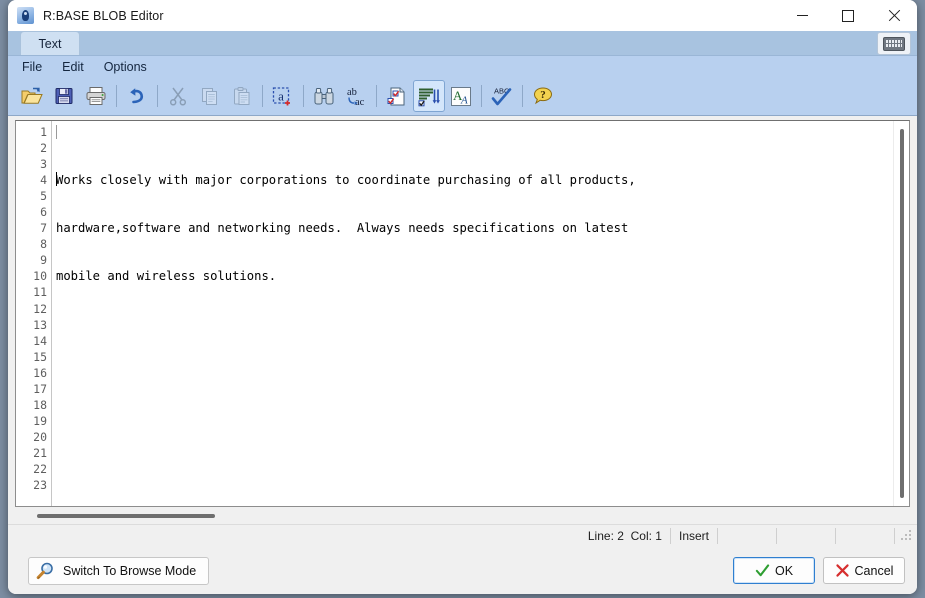 This screenshot has height=598, width=925. I want to click on scissors-icon, so click(178, 96).